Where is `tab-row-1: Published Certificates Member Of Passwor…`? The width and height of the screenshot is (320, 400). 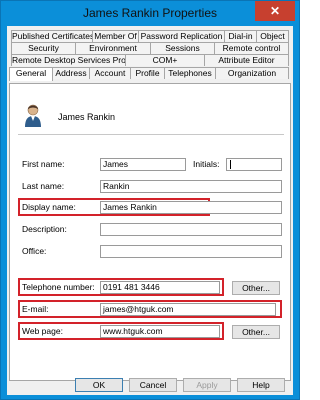
tab-row-1: Published Certificates Member Of Passwor… is located at coordinates (150, 36).